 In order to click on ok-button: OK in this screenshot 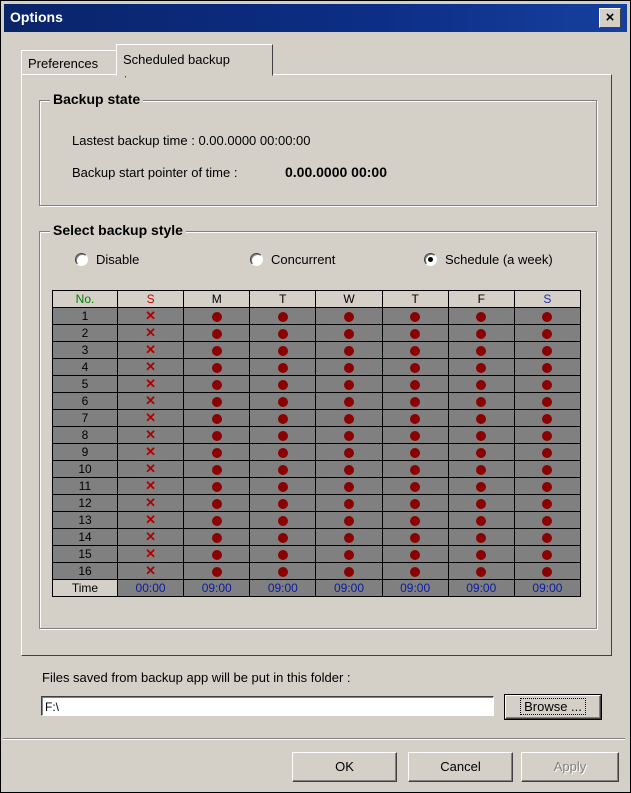, I will do `click(344, 767)`.